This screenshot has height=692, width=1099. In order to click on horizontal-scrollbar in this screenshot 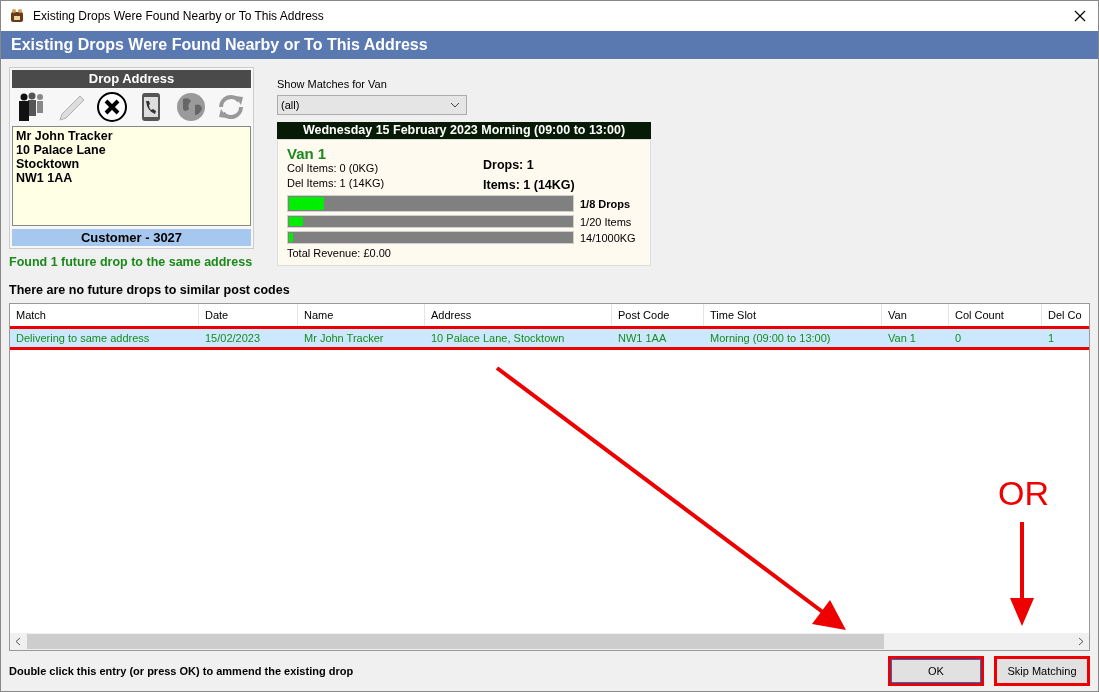, I will do `click(549, 641)`.